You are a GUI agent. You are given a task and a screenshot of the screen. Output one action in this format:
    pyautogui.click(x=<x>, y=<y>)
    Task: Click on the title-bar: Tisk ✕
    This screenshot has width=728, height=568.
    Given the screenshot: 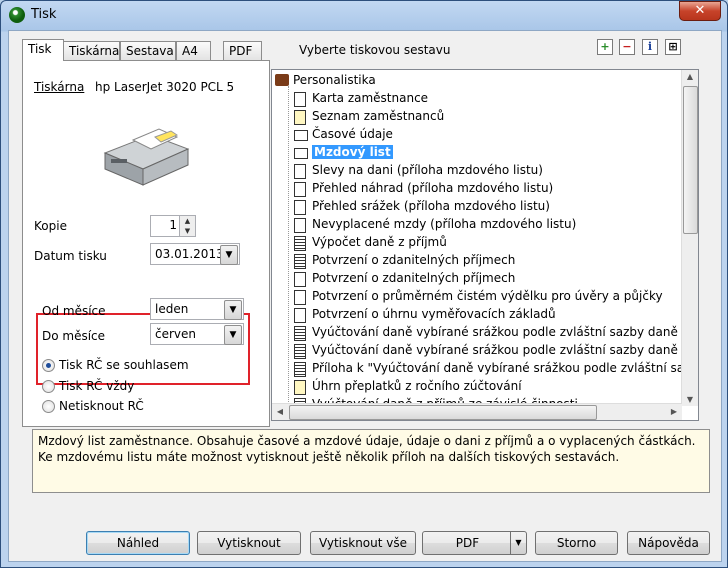 What is the action you would take?
    pyautogui.click(x=364, y=15)
    